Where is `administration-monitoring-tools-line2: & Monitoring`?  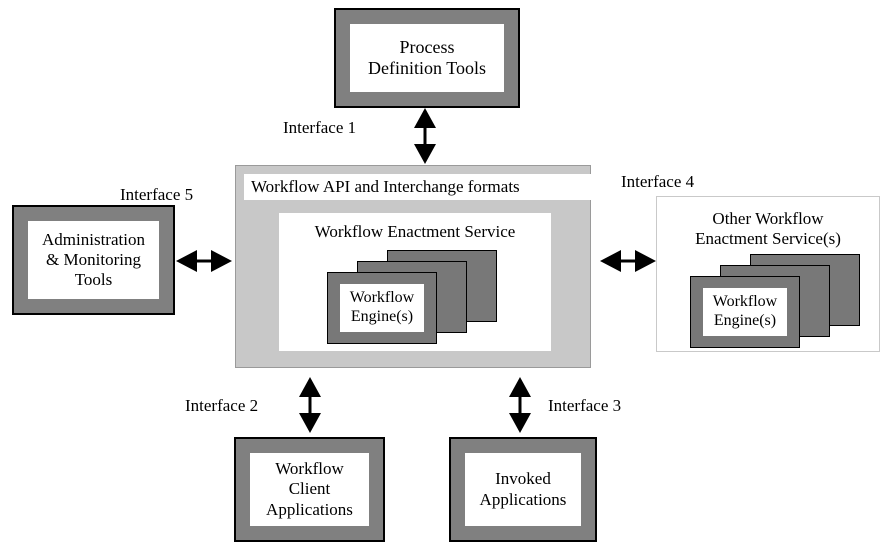
administration-monitoring-tools-line2: & Monitoring is located at coordinates (93, 259).